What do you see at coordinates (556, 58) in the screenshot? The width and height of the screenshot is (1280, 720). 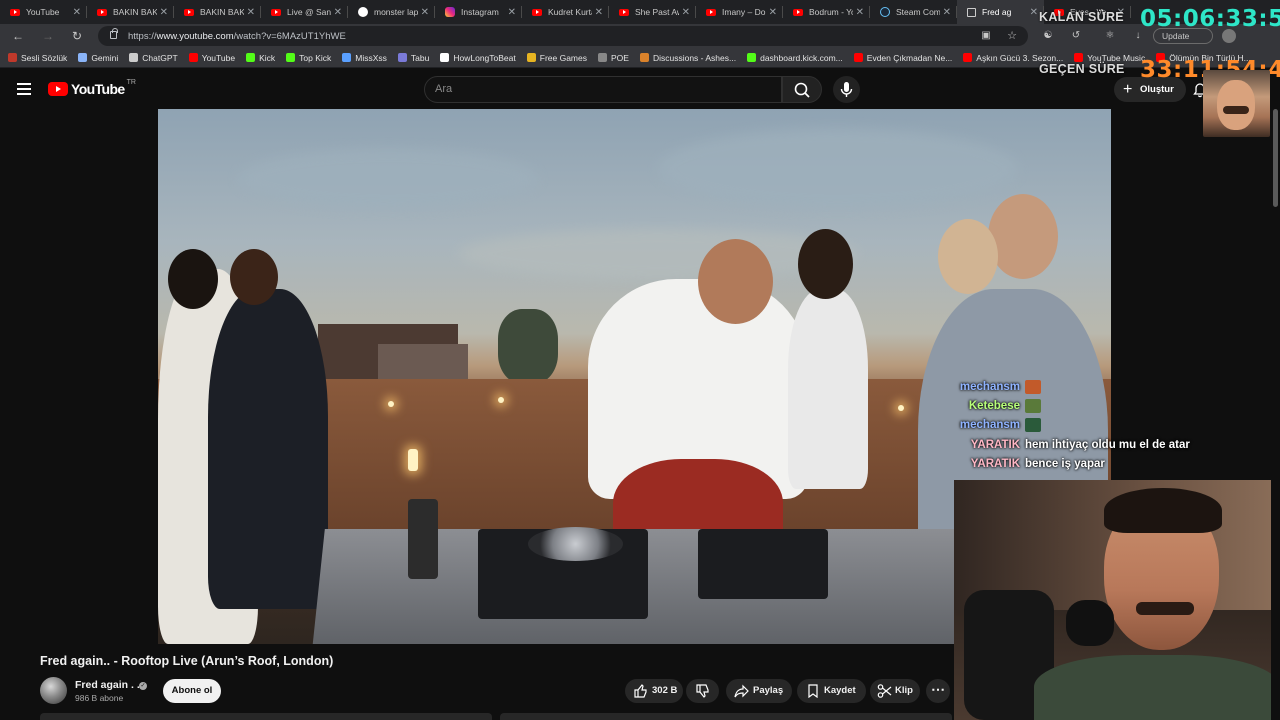 I see `bookmark-item: Free Games` at bounding box center [556, 58].